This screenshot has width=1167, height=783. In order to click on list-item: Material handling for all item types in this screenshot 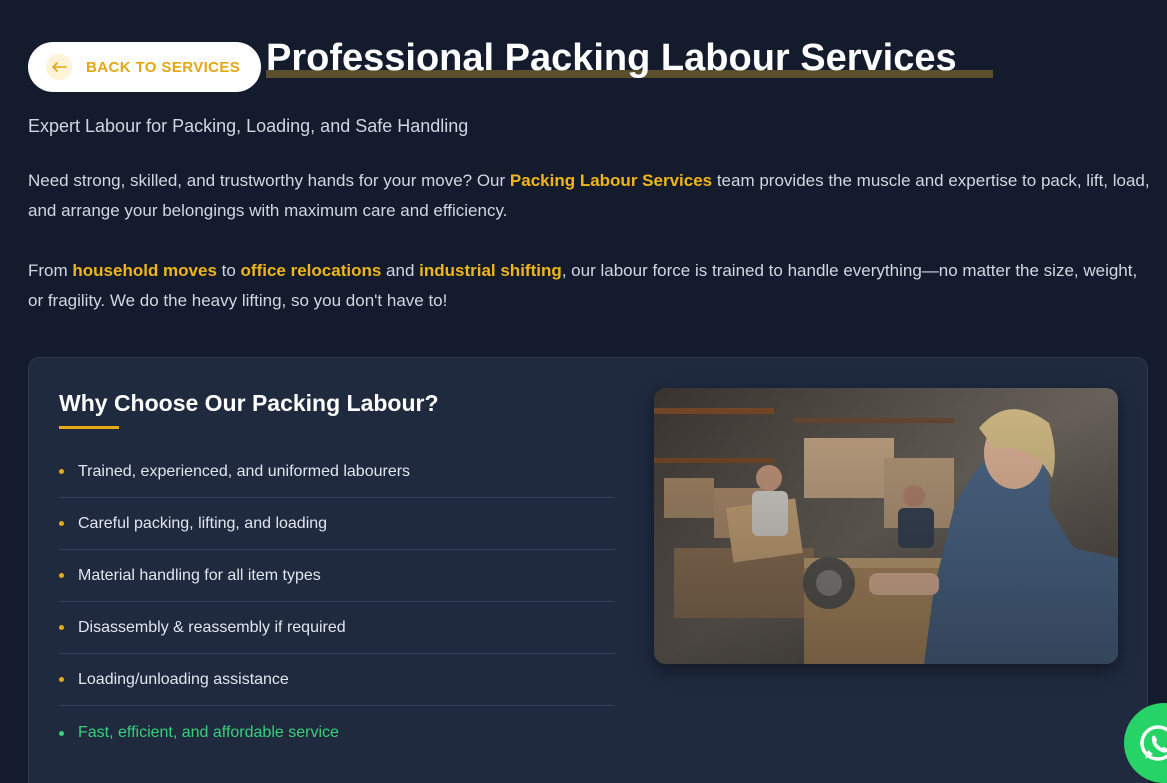, I will do `click(337, 576)`.